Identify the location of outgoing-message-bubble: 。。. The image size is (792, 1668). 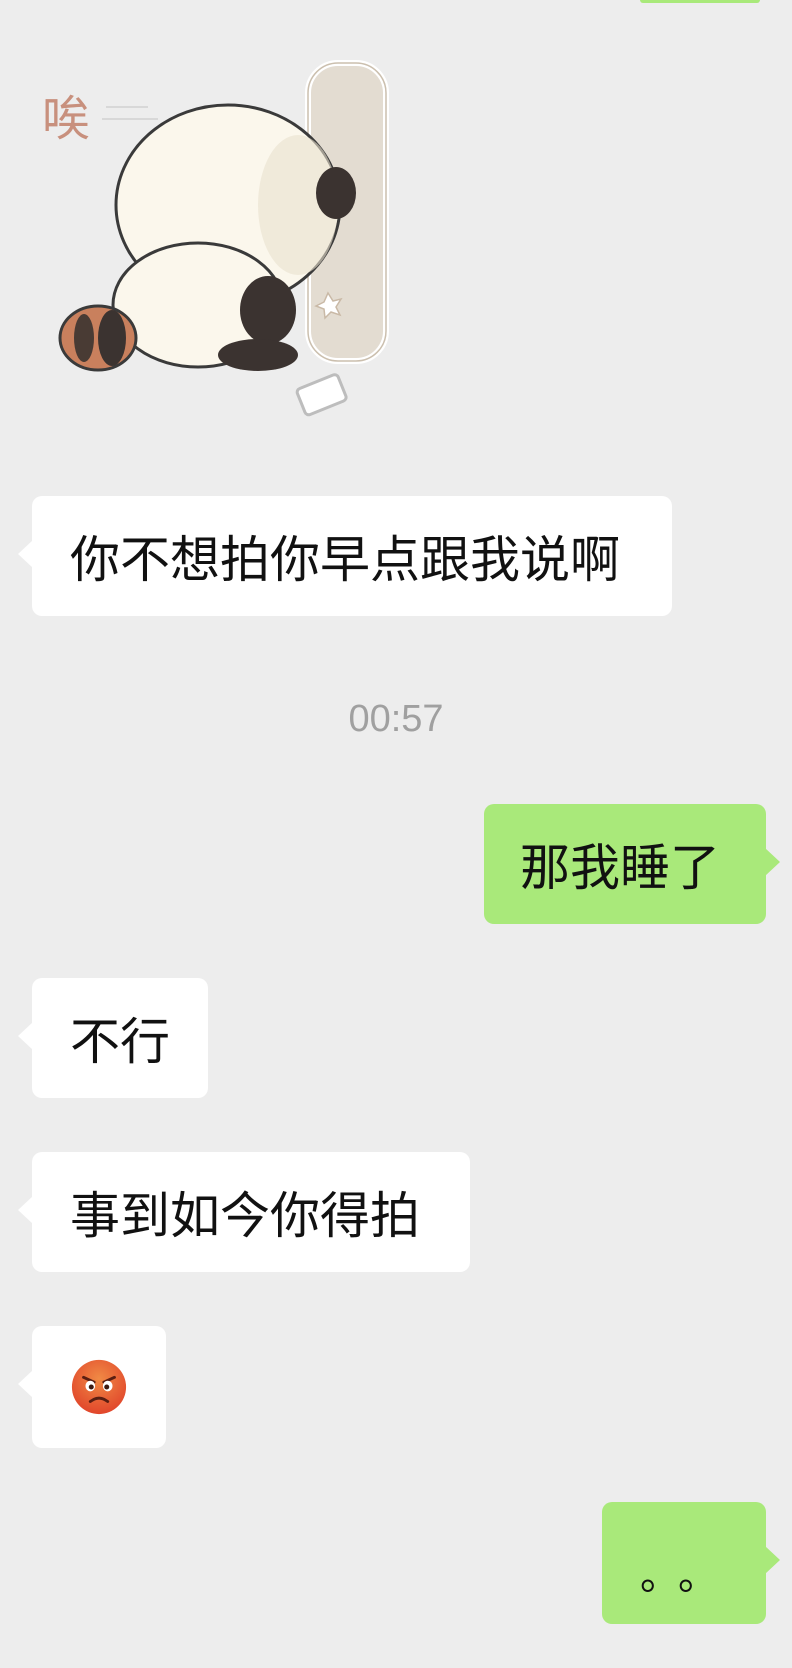
(691, 1563).